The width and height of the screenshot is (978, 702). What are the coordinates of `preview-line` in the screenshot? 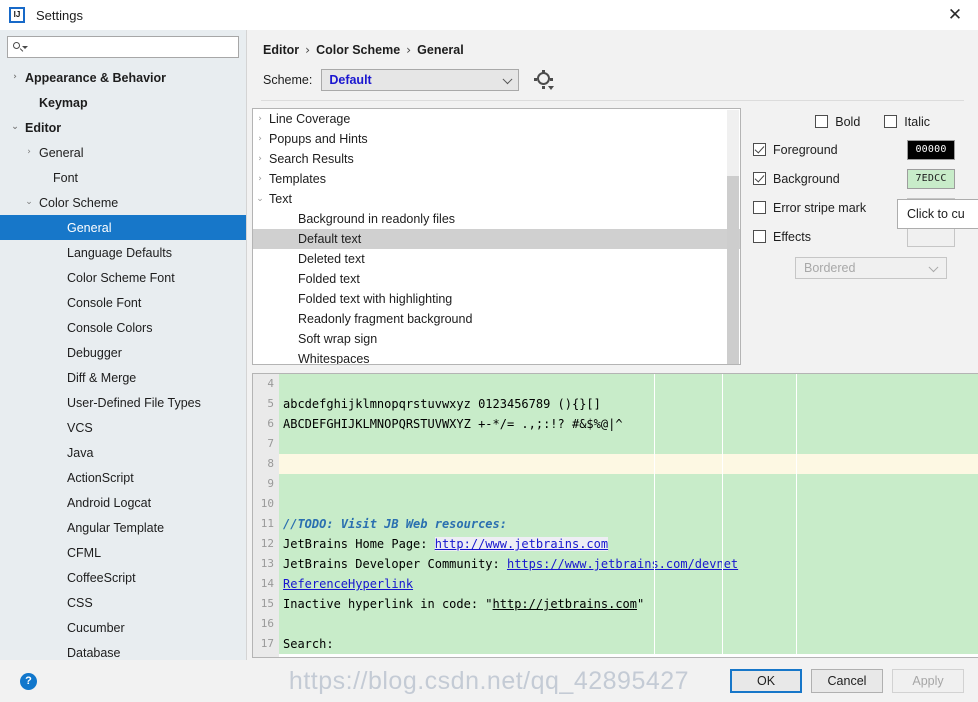 It's located at (628, 624).